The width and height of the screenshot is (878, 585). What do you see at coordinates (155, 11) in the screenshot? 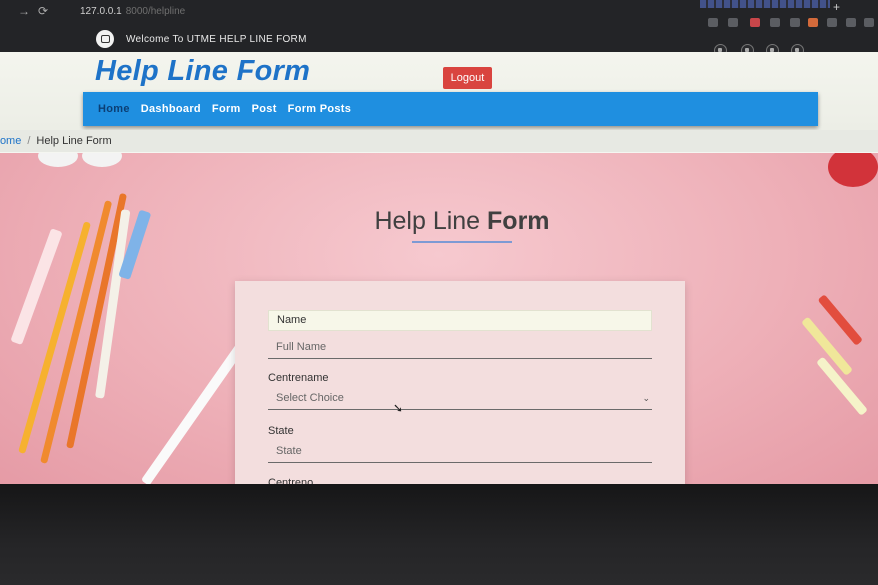
I see `url-path: 8000/helpline` at bounding box center [155, 11].